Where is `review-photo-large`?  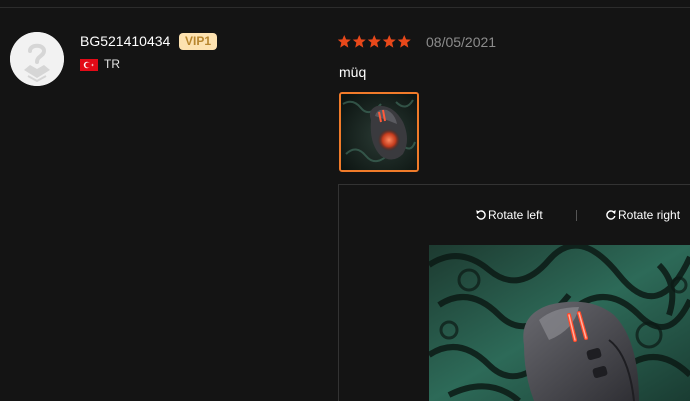 review-photo-large is located at coordinates (559, 323).